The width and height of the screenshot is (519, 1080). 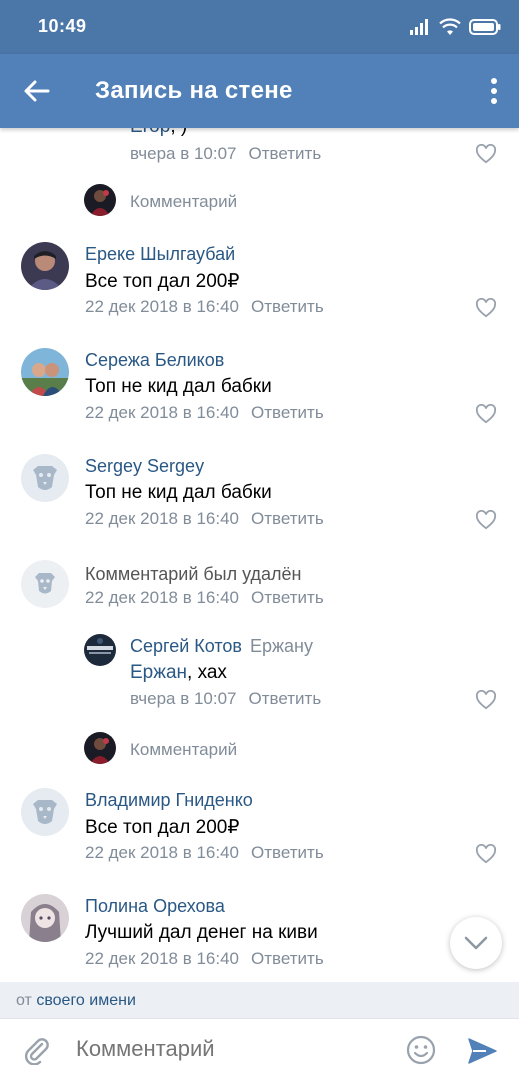 What do you see at coordinates (144, 466) in the screenshot?
I see `comment-author: Sergey Sergey` at bounding box center [144, 466].